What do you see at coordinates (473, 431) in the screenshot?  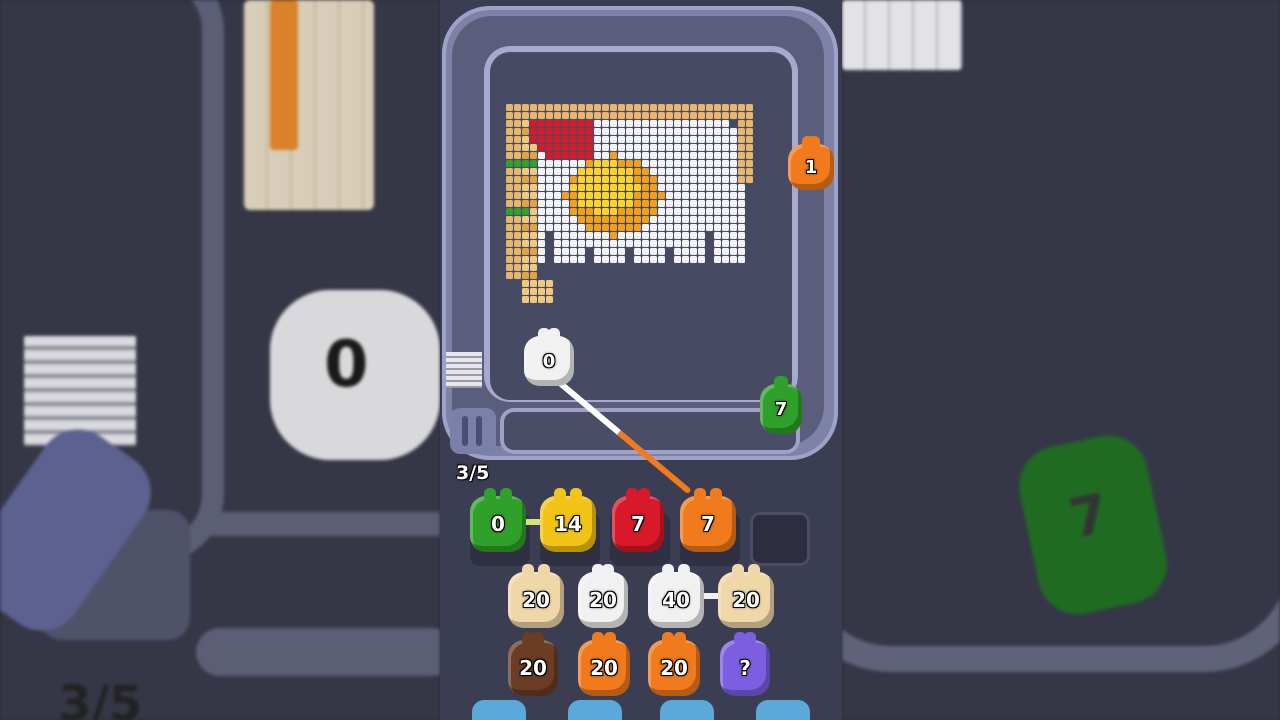 I see `launcher-slot` at bounding box center [473, 431].